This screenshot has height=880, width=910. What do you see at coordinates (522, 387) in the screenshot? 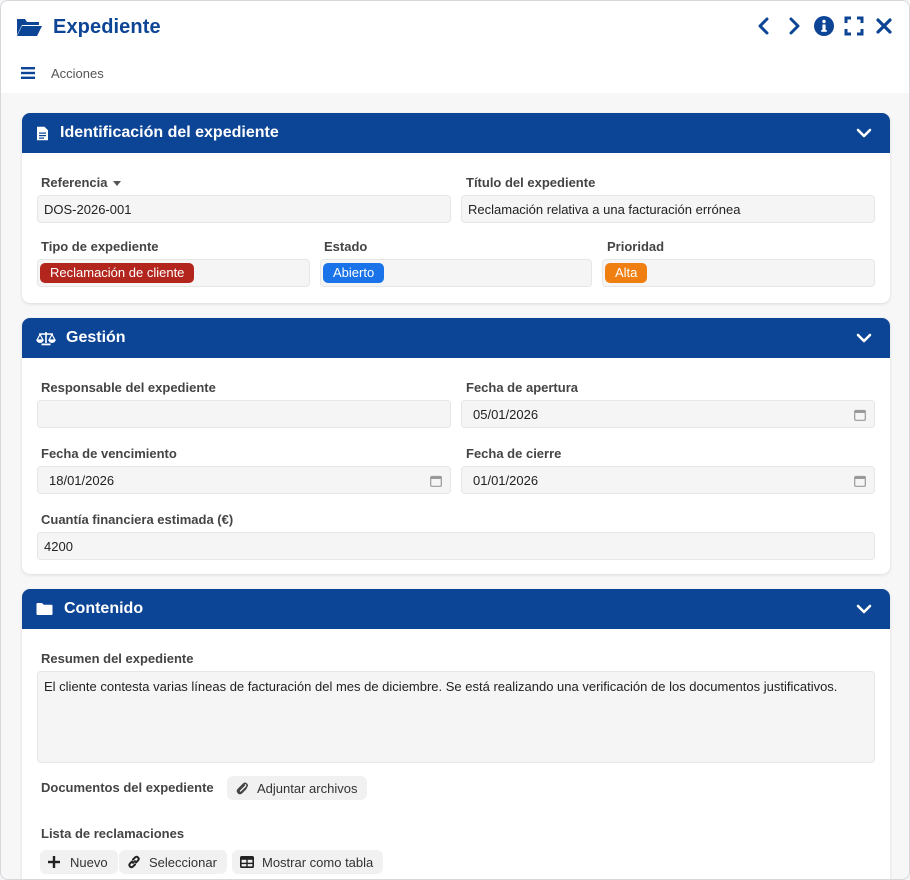
I see `opening-date-label: Fecha de apertura` at bounding box center [522, 387].